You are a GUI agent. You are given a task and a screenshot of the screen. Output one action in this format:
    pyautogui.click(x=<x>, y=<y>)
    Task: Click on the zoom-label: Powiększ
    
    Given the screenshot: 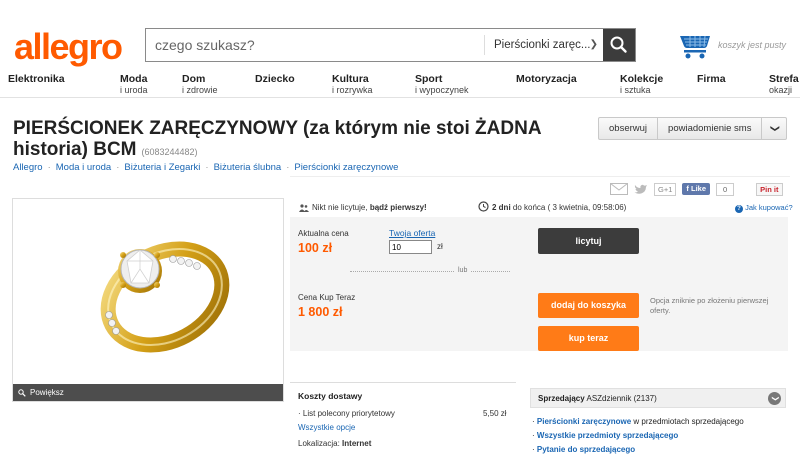 What is the action you would take?
    pyautogui.click(x=47, y=392)
    